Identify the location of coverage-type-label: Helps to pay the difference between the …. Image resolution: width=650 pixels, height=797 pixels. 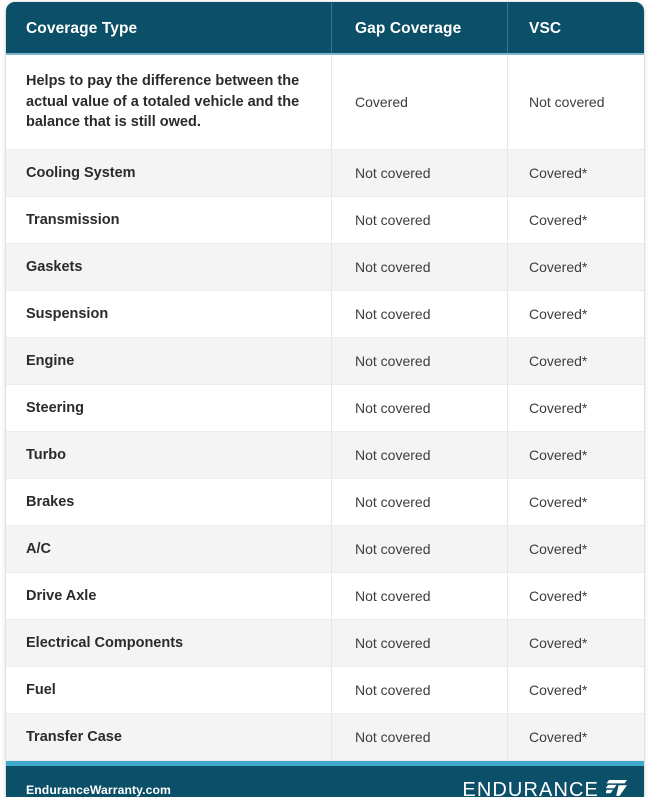
(163, 102).